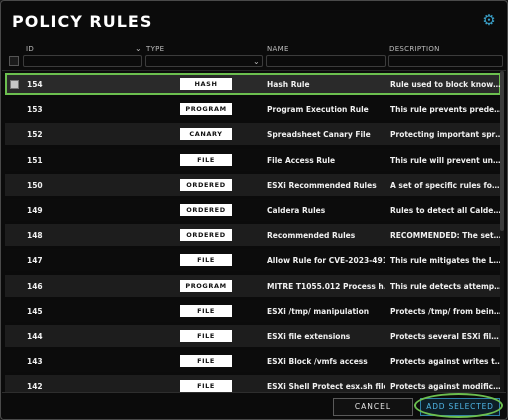  What do you see at coordinates (460, 407) in the screenshot?
I see `add-selected-button: ADD SELECTED` at bounding box center [460, 407].